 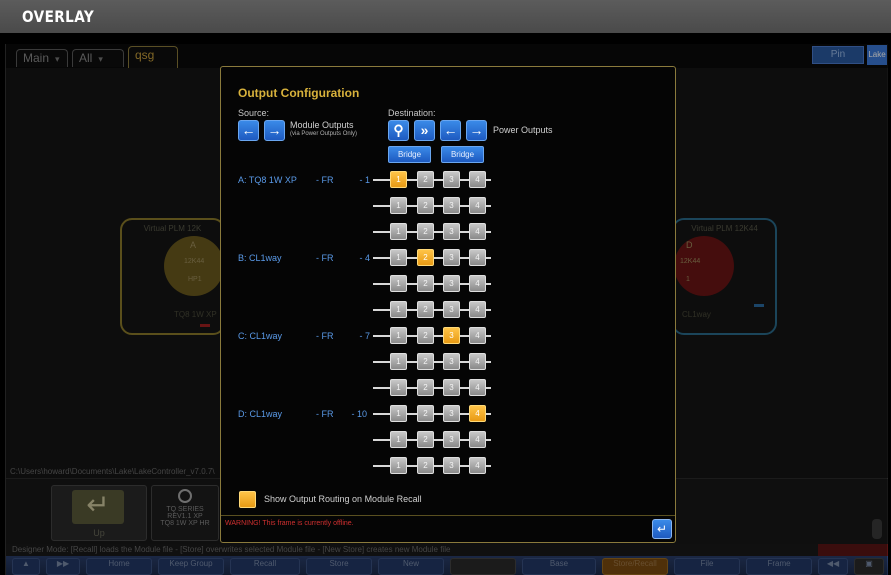 What do you see at coordinates (445, 16) in the screenshot?
I see `overlay-banner: OVERLAY` at bounding box center [445, 16].